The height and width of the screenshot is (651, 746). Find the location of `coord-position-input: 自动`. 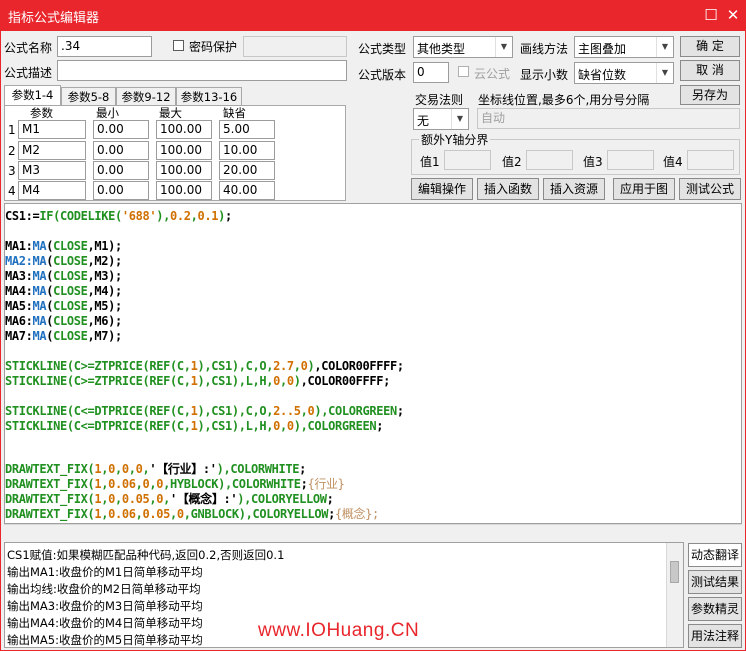

coord-position-input: 自动 is located at coordinates (608, 118).